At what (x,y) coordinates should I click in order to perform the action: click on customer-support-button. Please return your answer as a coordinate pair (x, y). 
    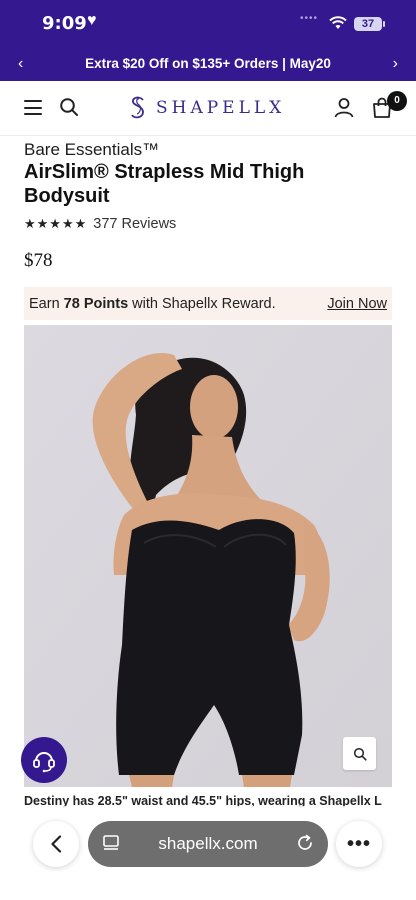
    Looking at the image, I should click on (44, 760).